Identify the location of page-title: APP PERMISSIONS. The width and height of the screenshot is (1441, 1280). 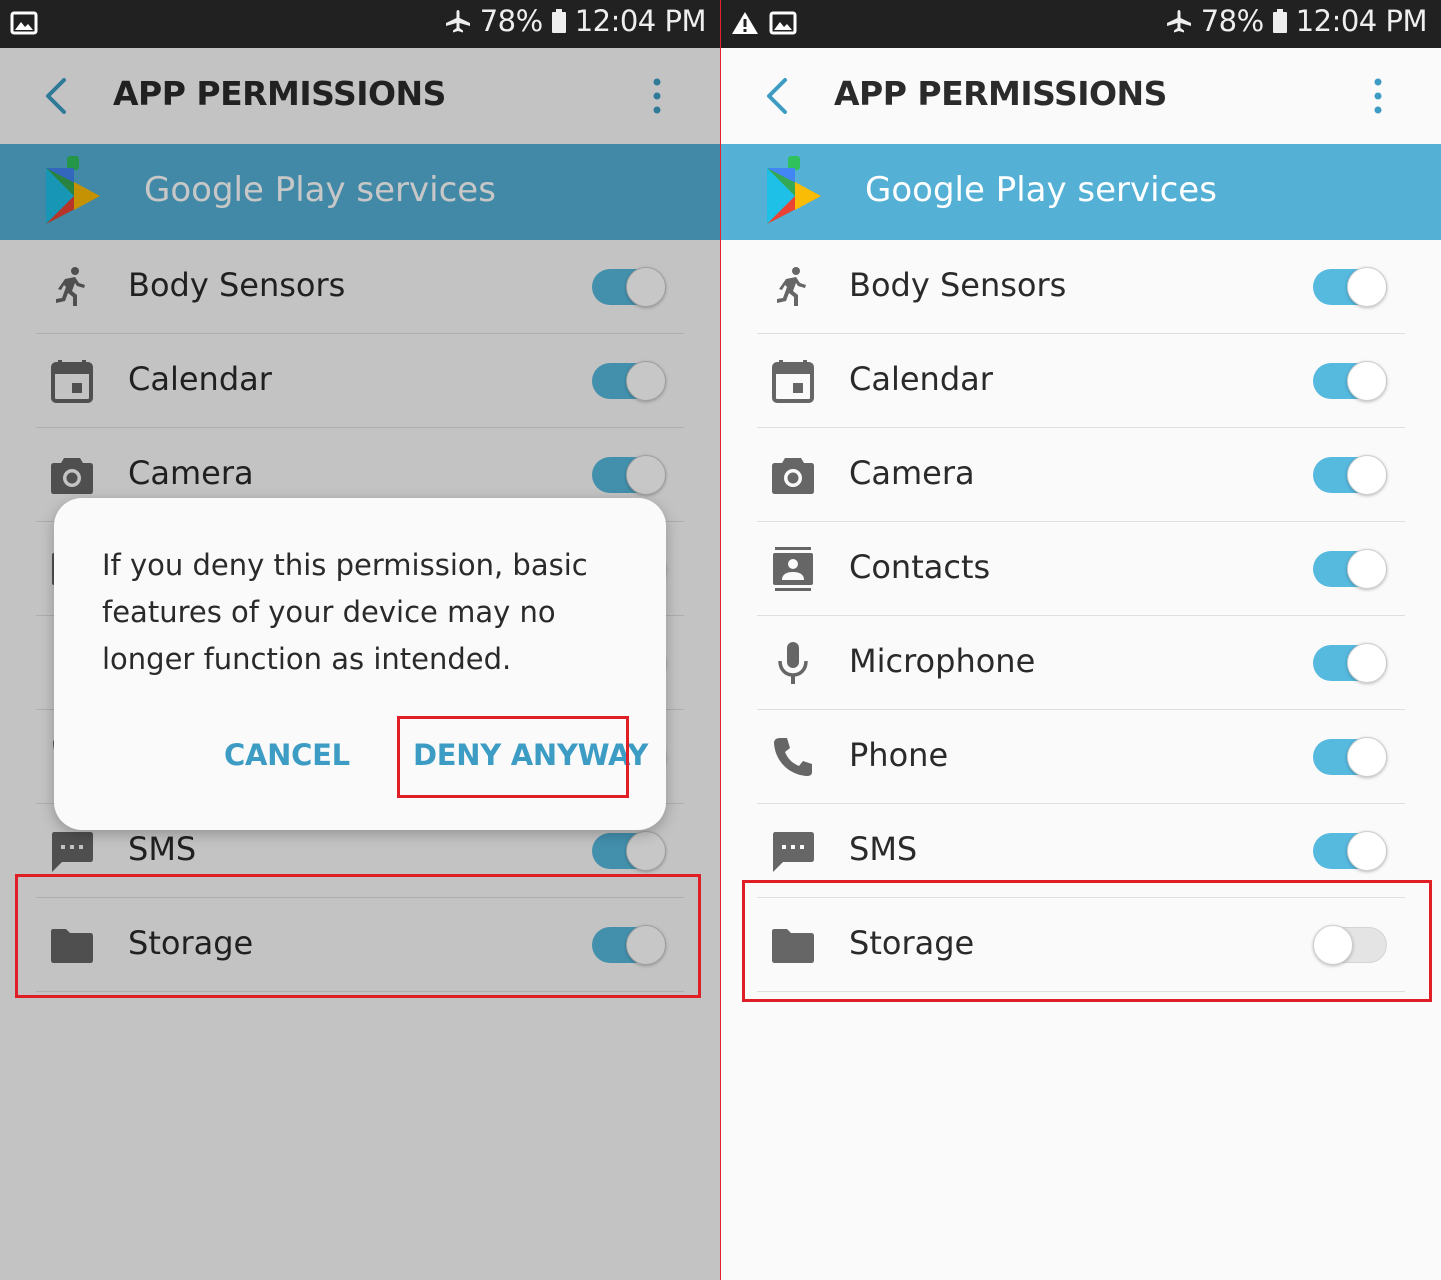
(1000, 93).